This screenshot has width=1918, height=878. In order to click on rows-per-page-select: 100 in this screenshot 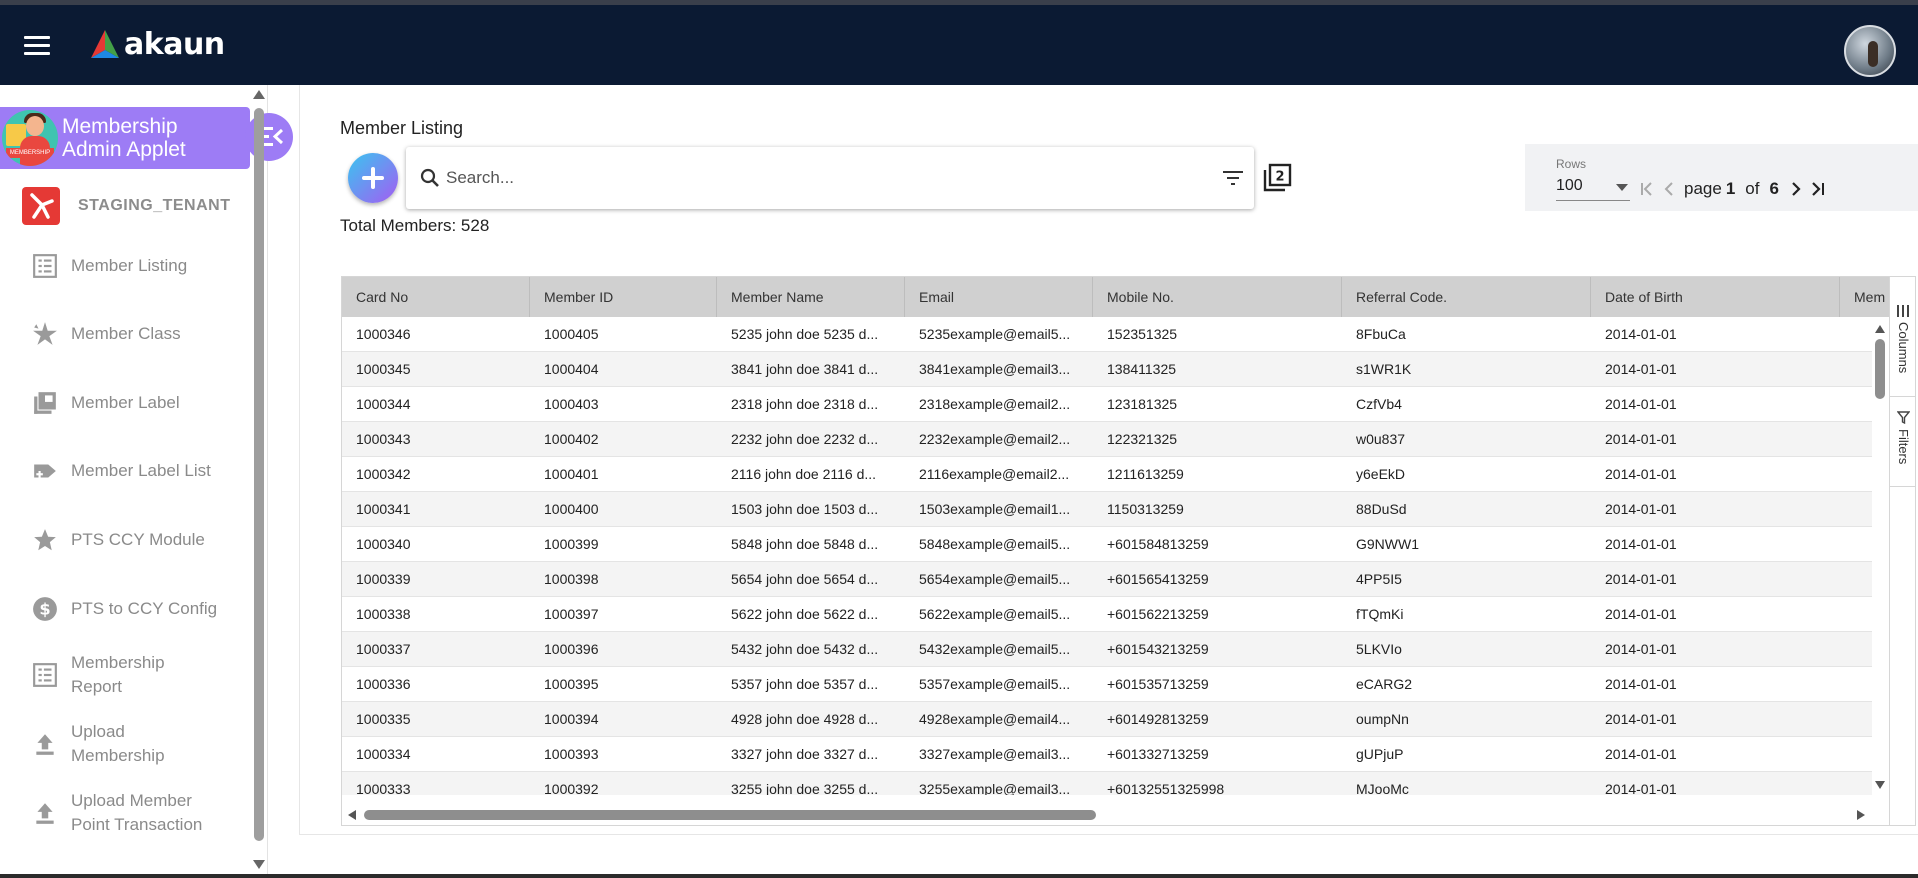, I will do `click(1593, 188)`.